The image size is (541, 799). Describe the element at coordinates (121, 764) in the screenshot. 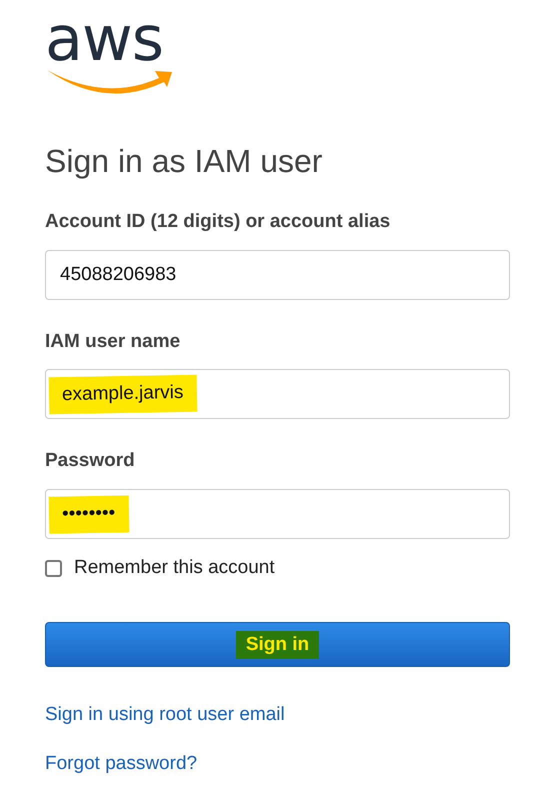

I see `link: Forgot password?` at that location.